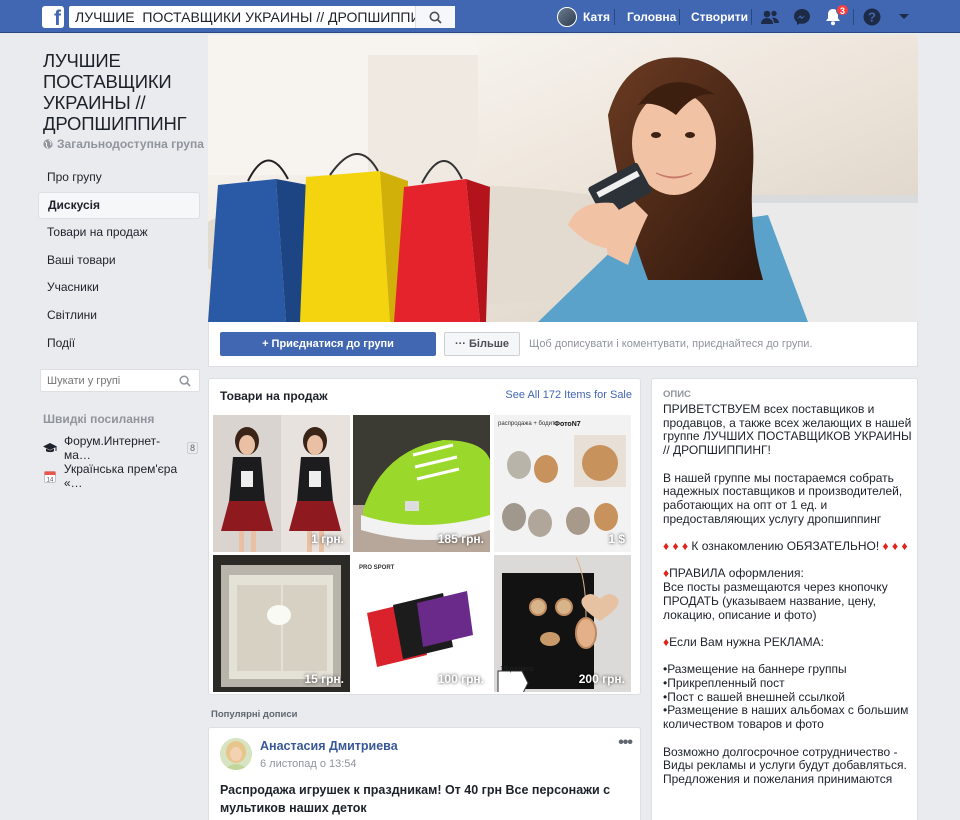 Image resolution: width=960 pixels, height=820 pixels. I want to click on shortcut-item: Форум.Интернет-ма… 8, so click(120, 448).